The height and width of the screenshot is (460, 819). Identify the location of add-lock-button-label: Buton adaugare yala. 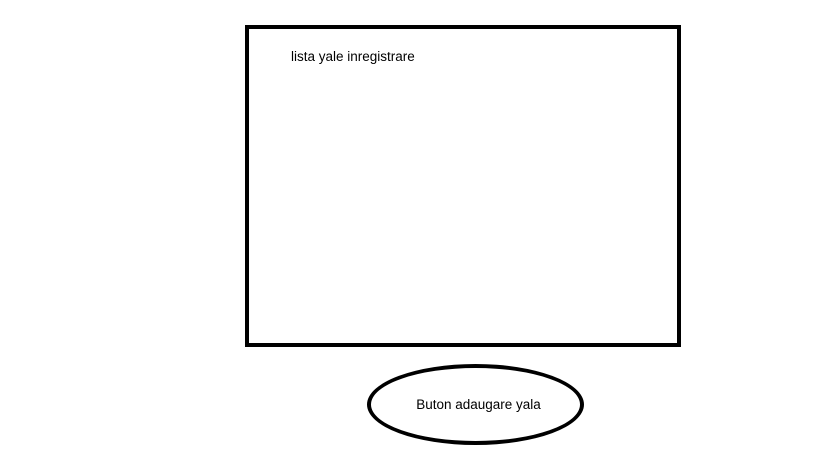
(478, 404).